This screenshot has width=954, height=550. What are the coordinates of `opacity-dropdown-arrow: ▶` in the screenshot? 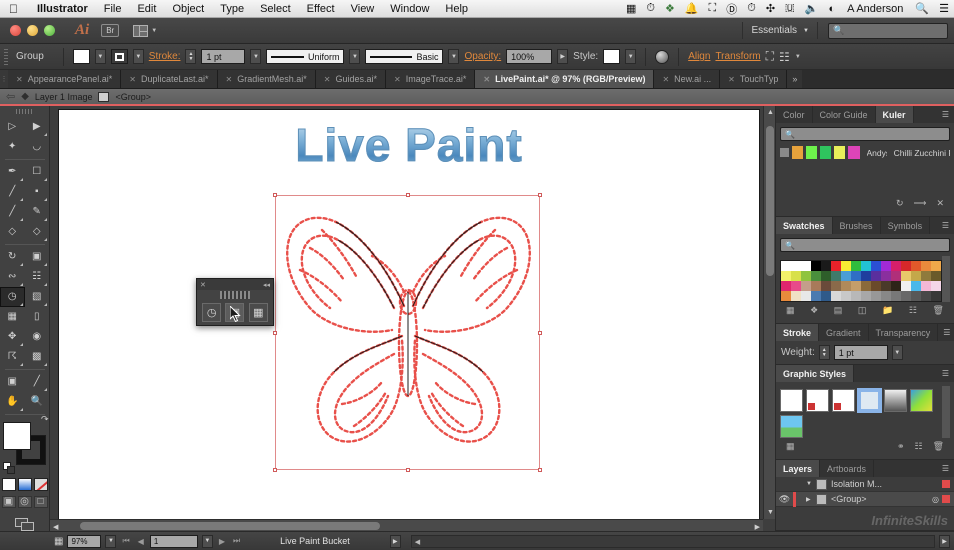 It's located at (563, 56).